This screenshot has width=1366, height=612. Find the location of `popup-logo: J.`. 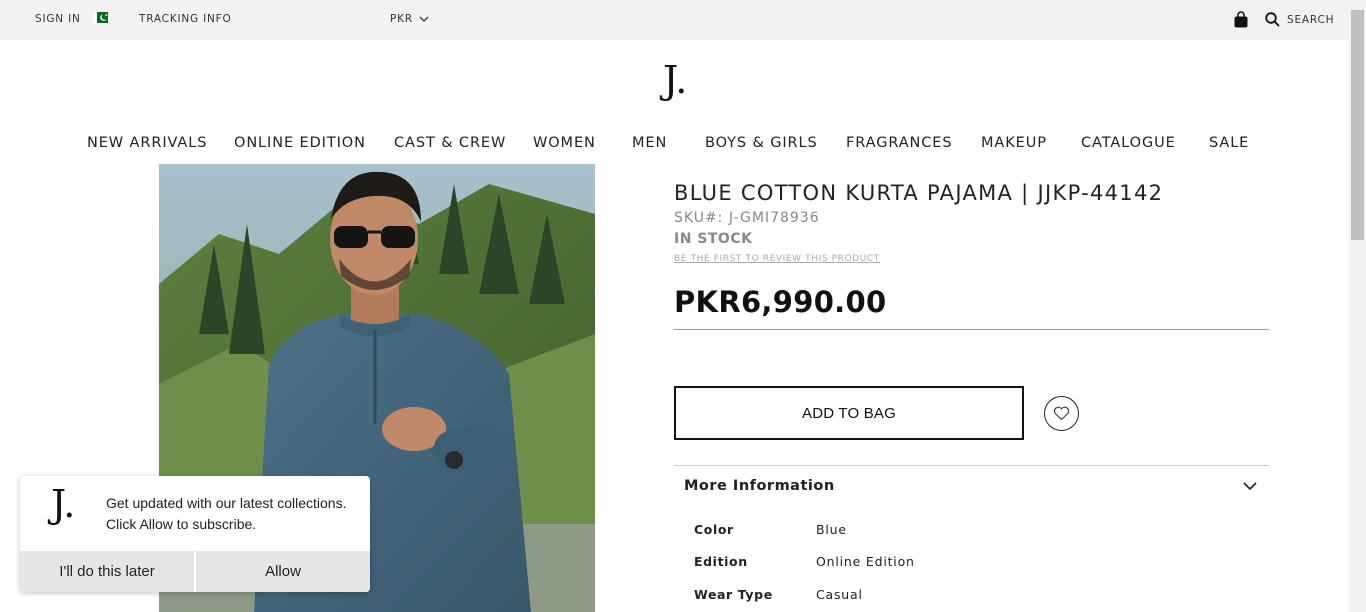

popup-logo: J. is located at coordinates (63, 504).